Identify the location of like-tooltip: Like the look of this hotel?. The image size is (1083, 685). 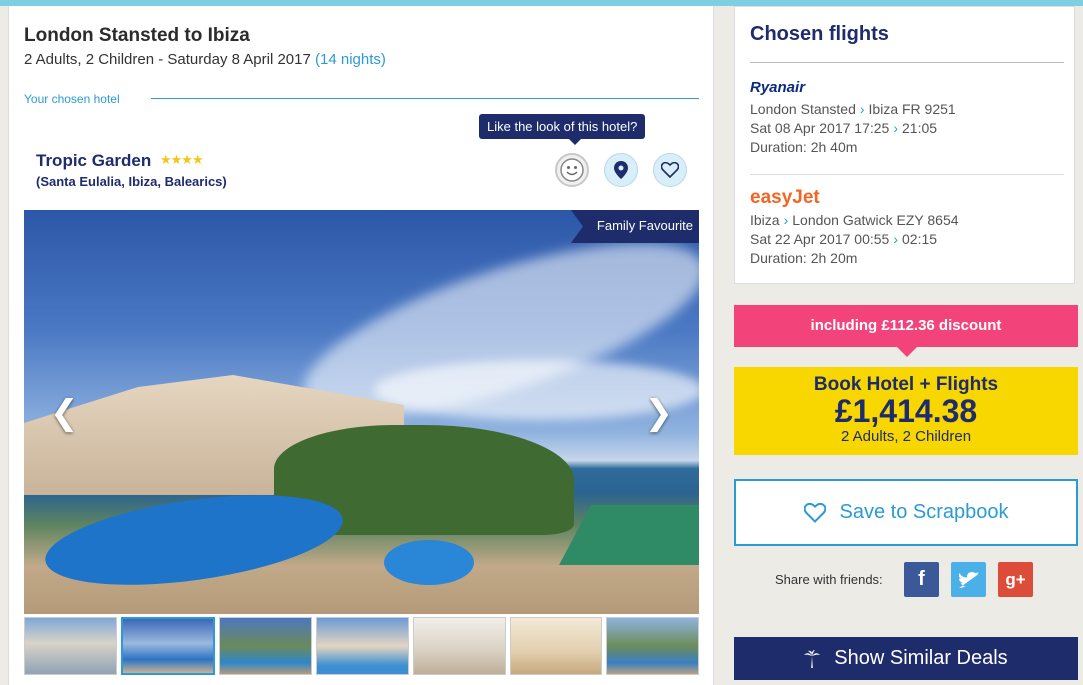
(562, 129).